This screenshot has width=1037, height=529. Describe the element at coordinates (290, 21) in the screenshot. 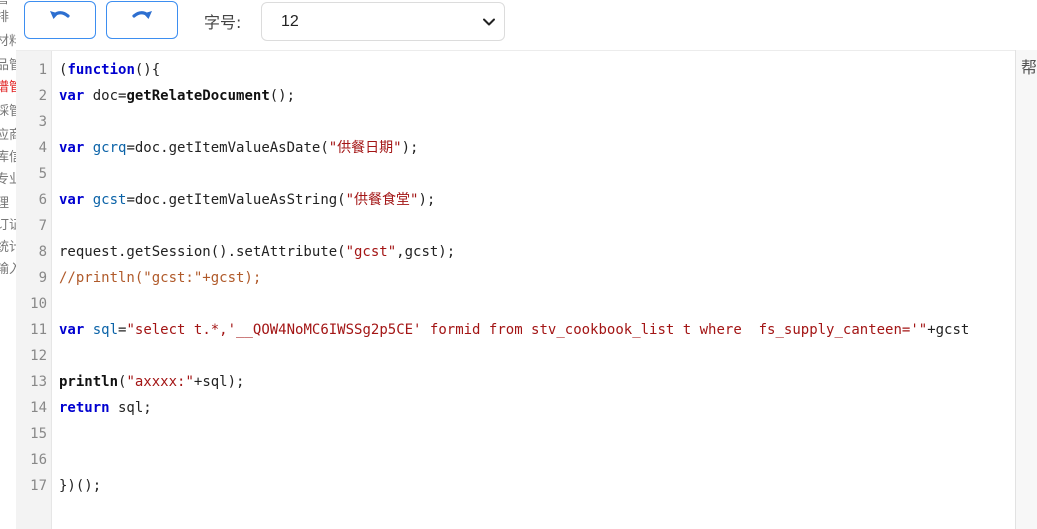

I see `font-size-value: 12` at that location.